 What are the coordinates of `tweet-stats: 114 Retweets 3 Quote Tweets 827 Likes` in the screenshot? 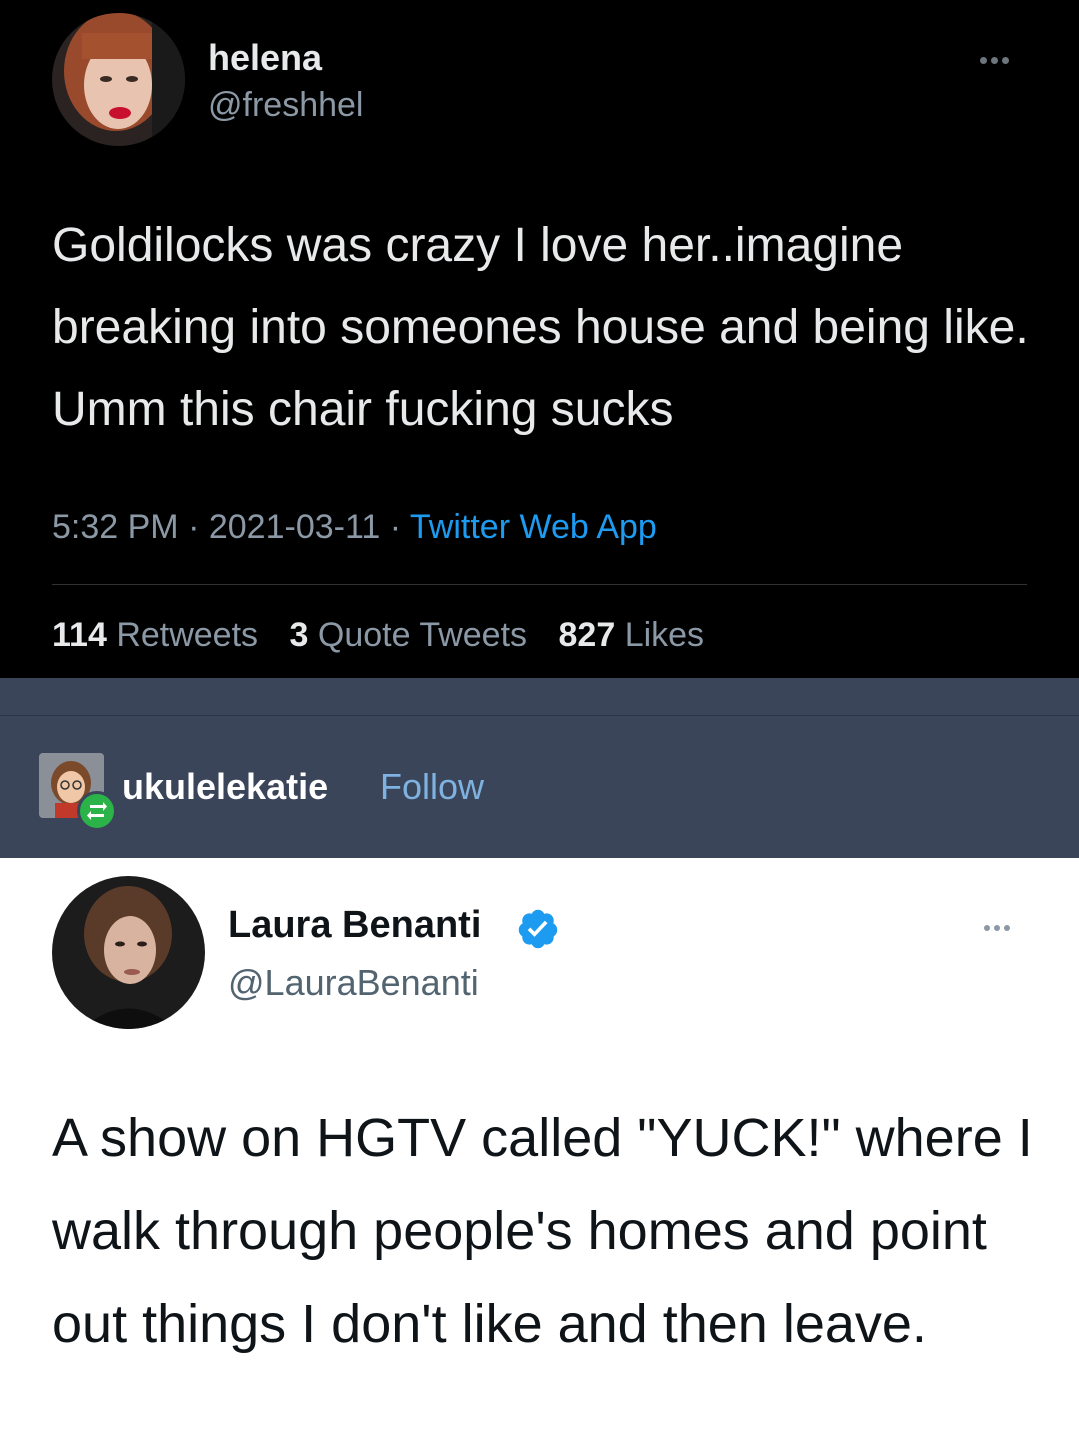 It's located at (389, 635).